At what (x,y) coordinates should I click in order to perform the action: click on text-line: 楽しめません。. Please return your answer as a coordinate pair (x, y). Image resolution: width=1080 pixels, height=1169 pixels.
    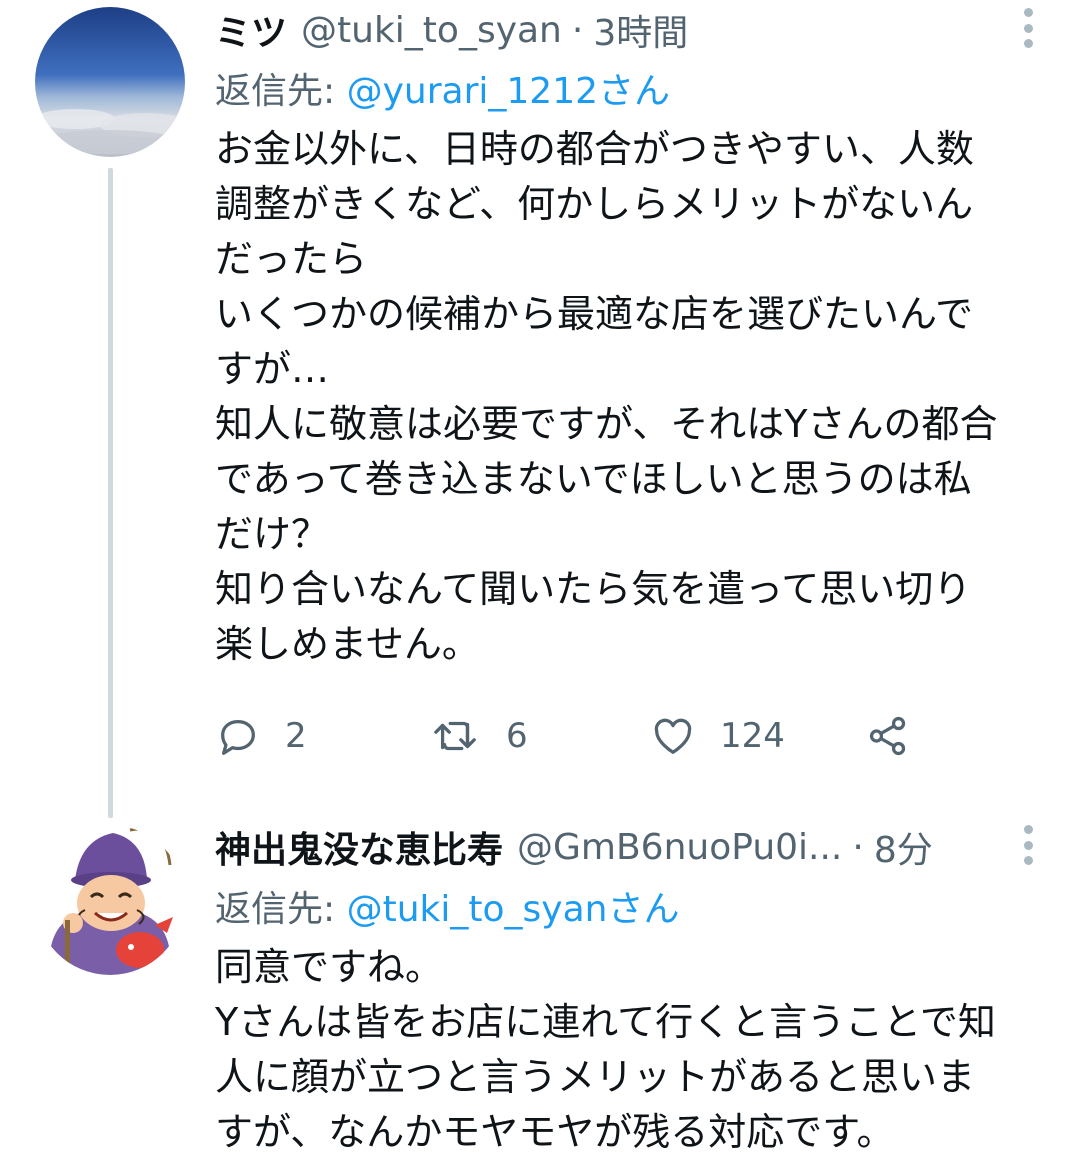
    Looking at the image, I should click on (347, 644).